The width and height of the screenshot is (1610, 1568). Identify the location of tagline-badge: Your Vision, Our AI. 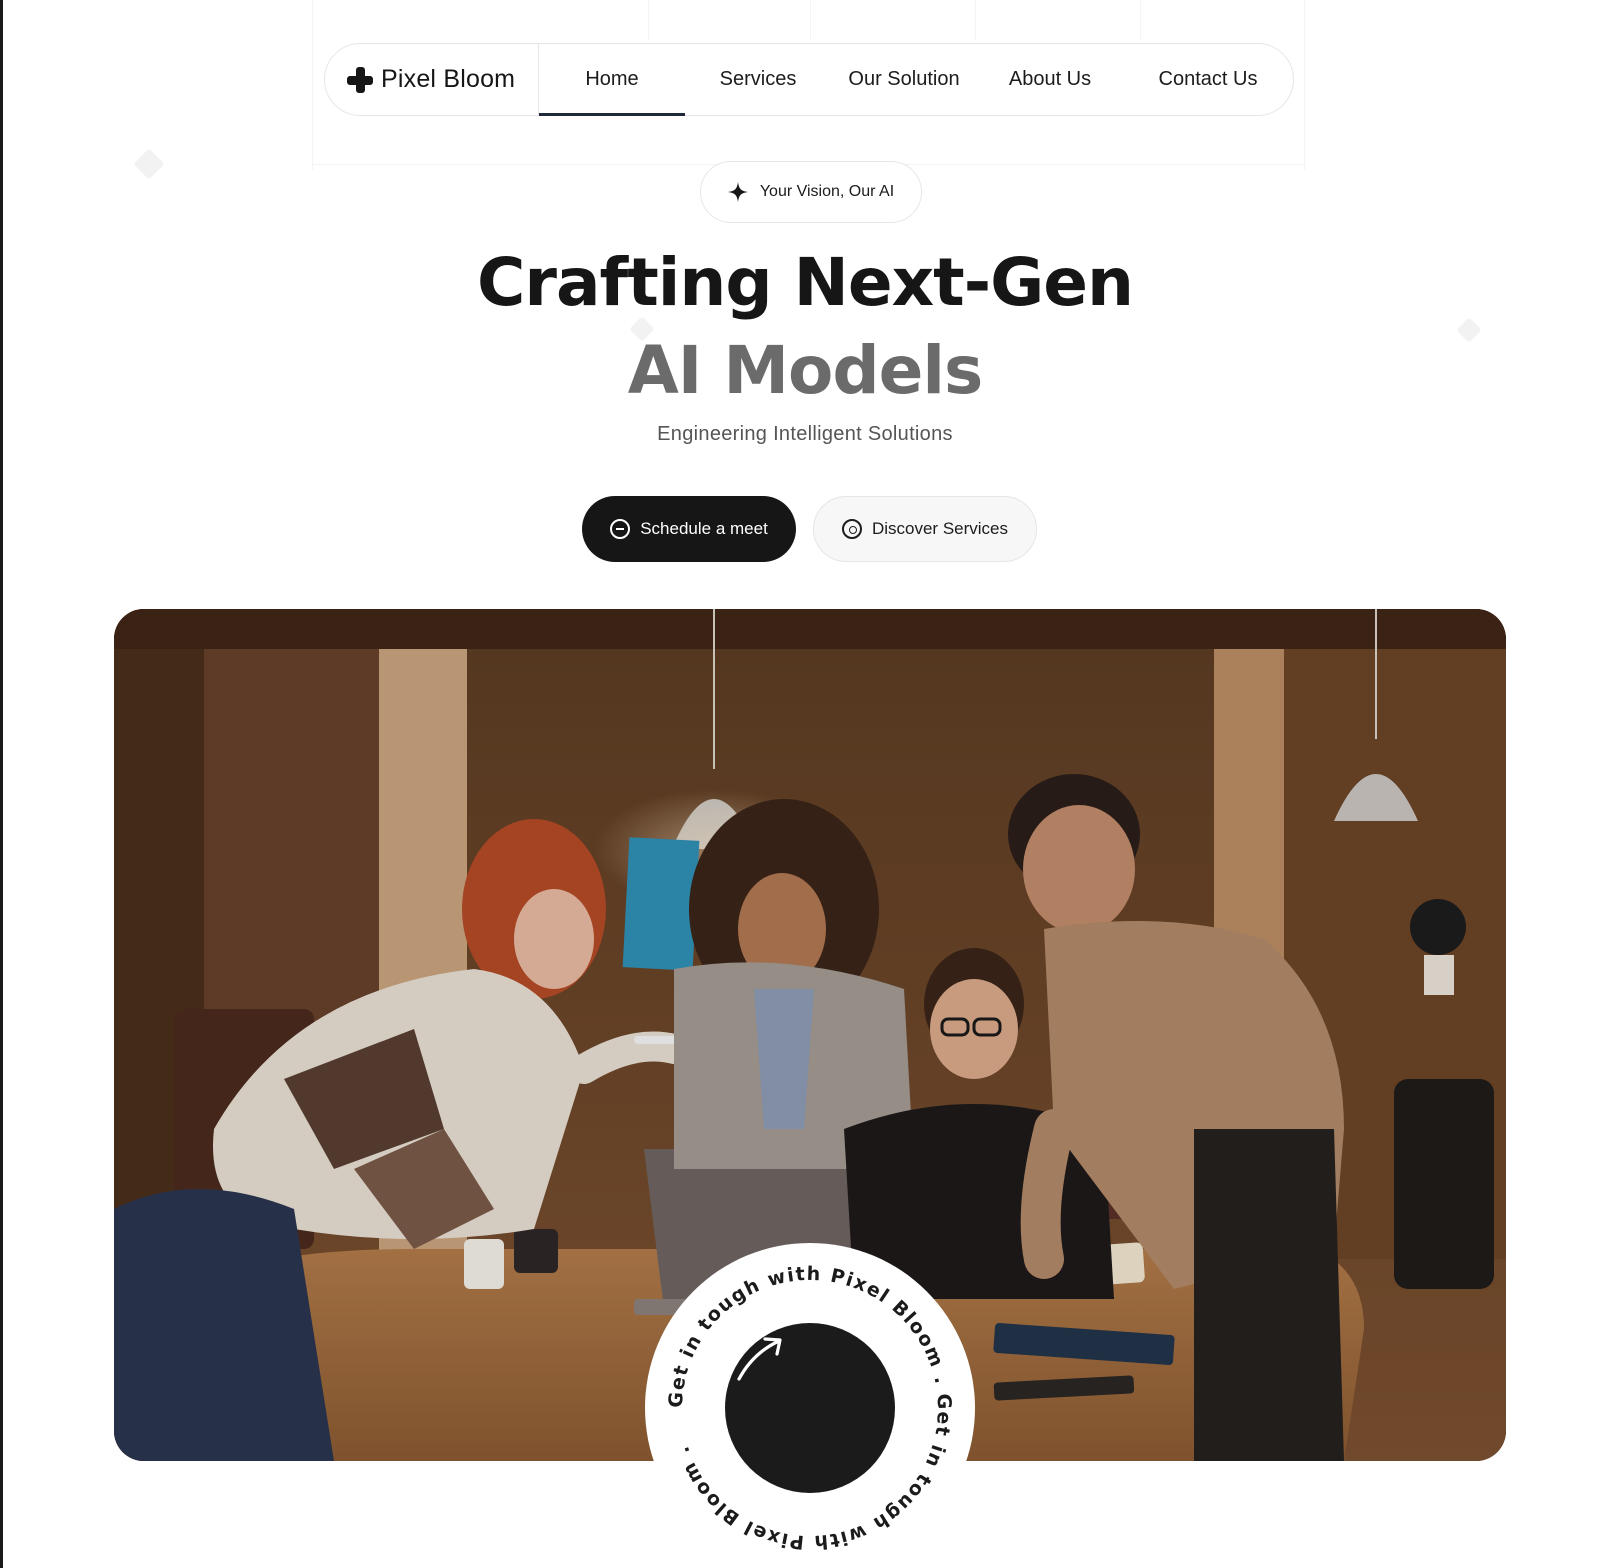
(811, 192).